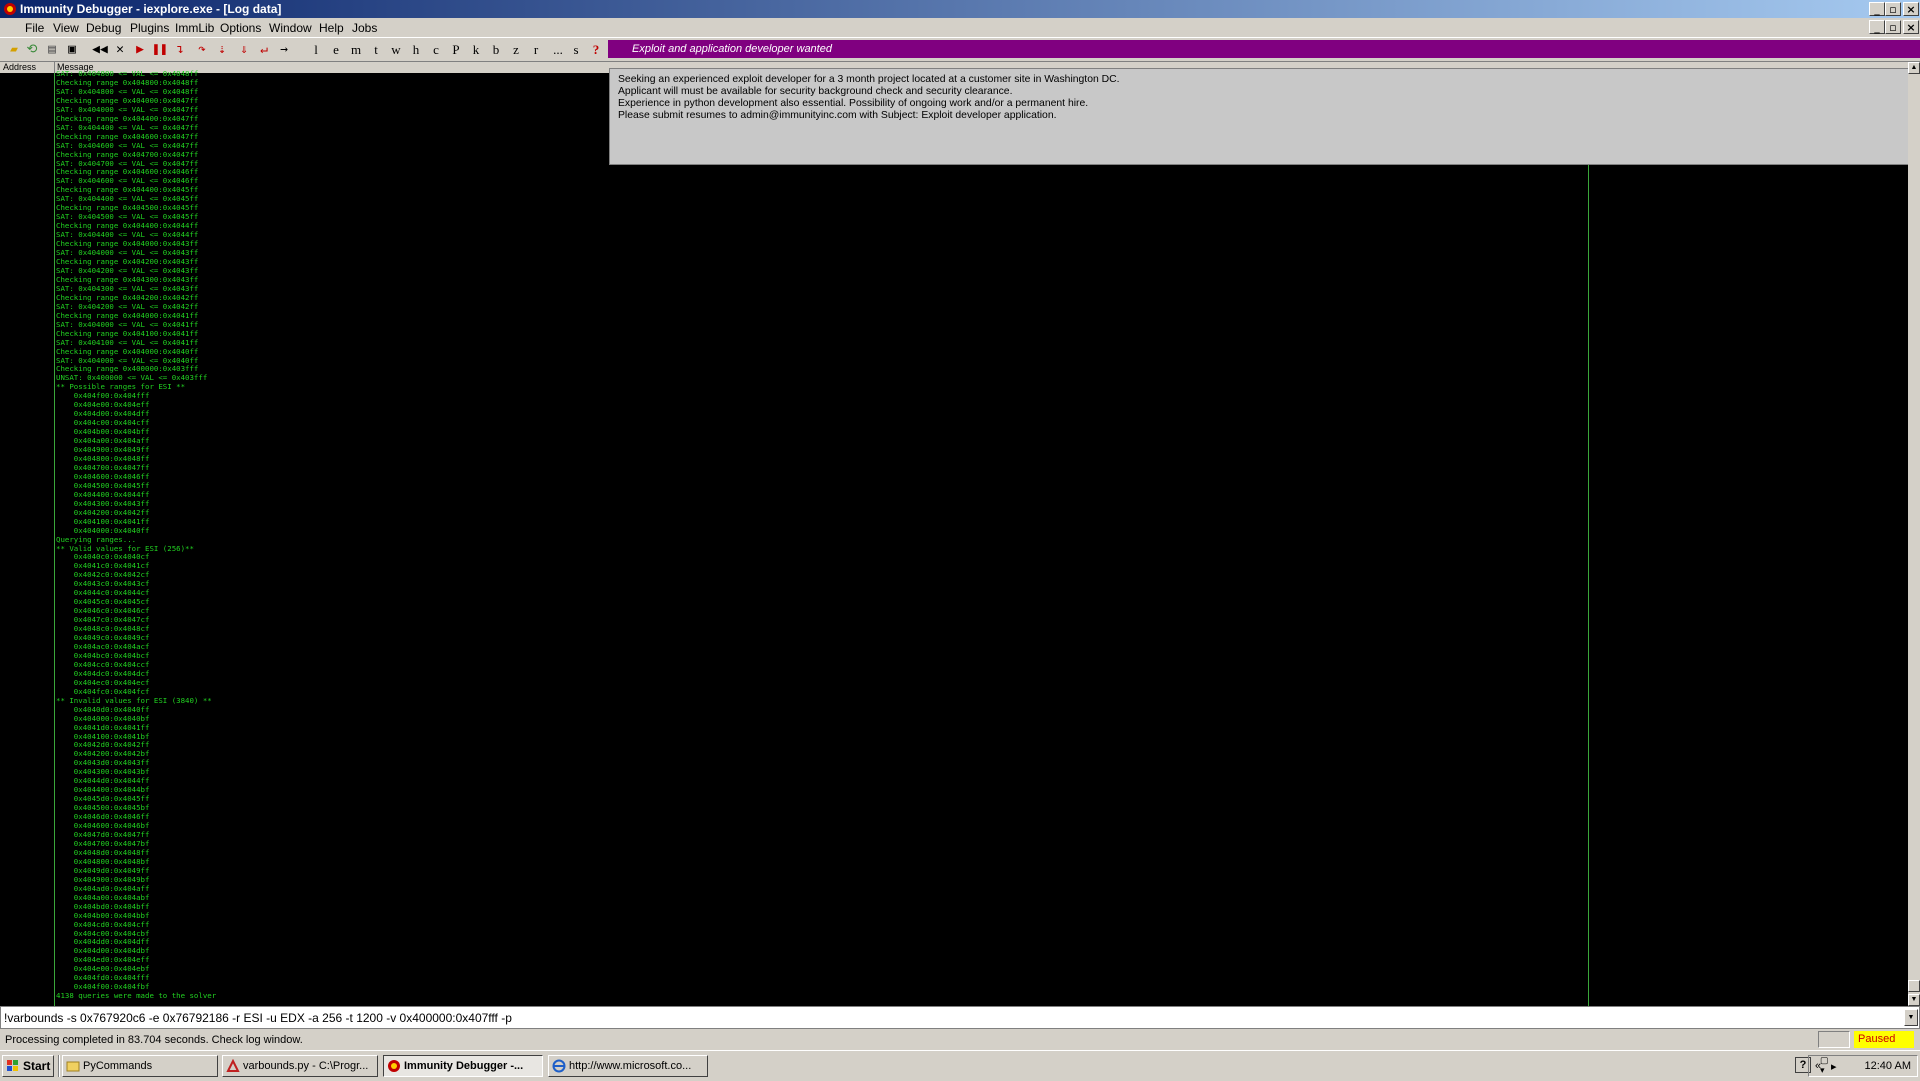 The width and height of the screenshot is (1920, 1081). I want to click on log-line: 0x404000:0x4040ff, so click(103, 530).